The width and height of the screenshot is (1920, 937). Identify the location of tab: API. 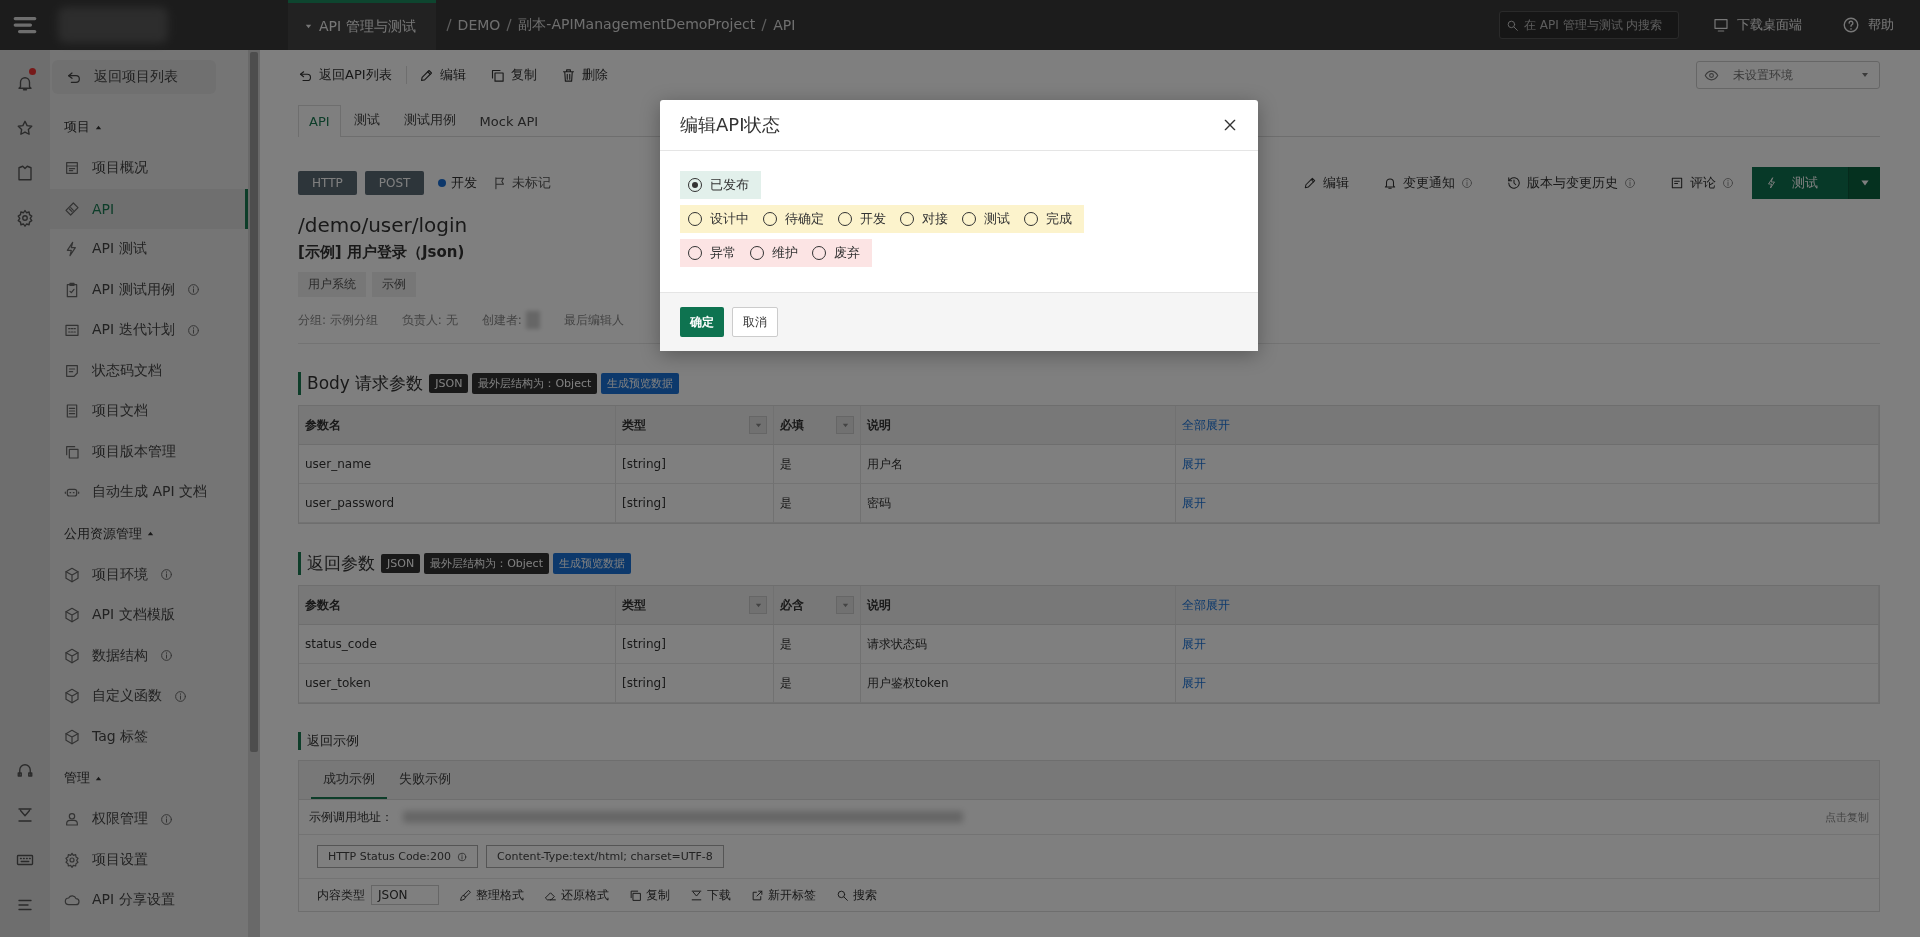
(319, 121).